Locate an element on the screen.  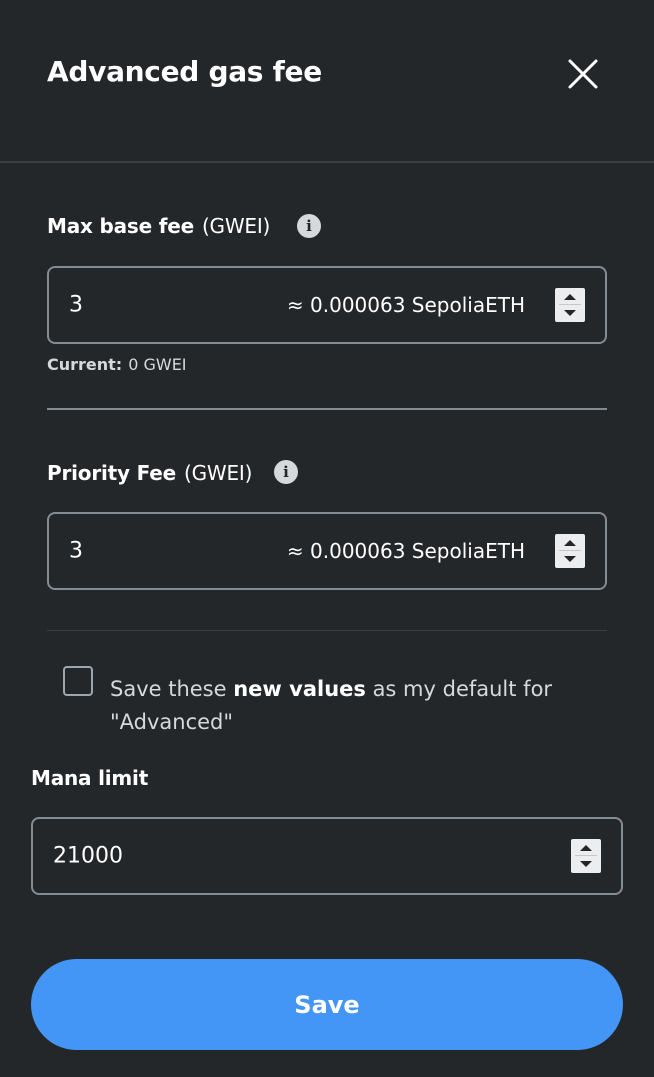
save-default-text-before: Save these is located at coordinates (172, 689).